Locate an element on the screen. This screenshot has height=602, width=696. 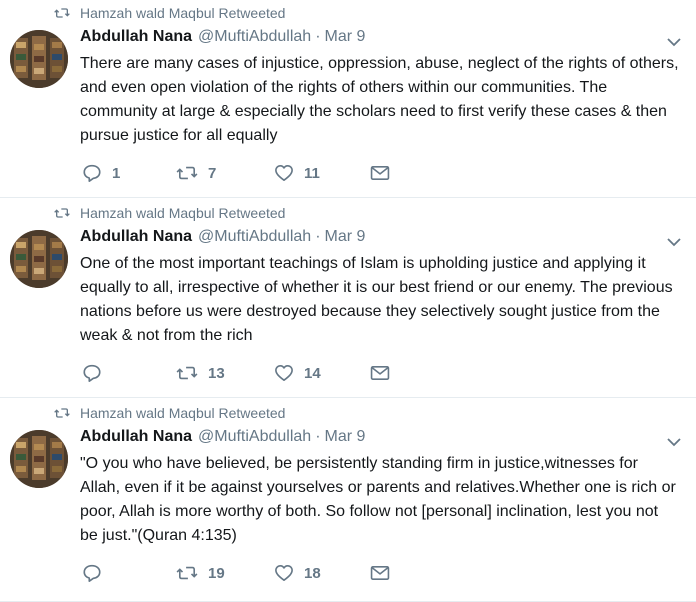
like-button: 18 is located at coordinates (297, 573).